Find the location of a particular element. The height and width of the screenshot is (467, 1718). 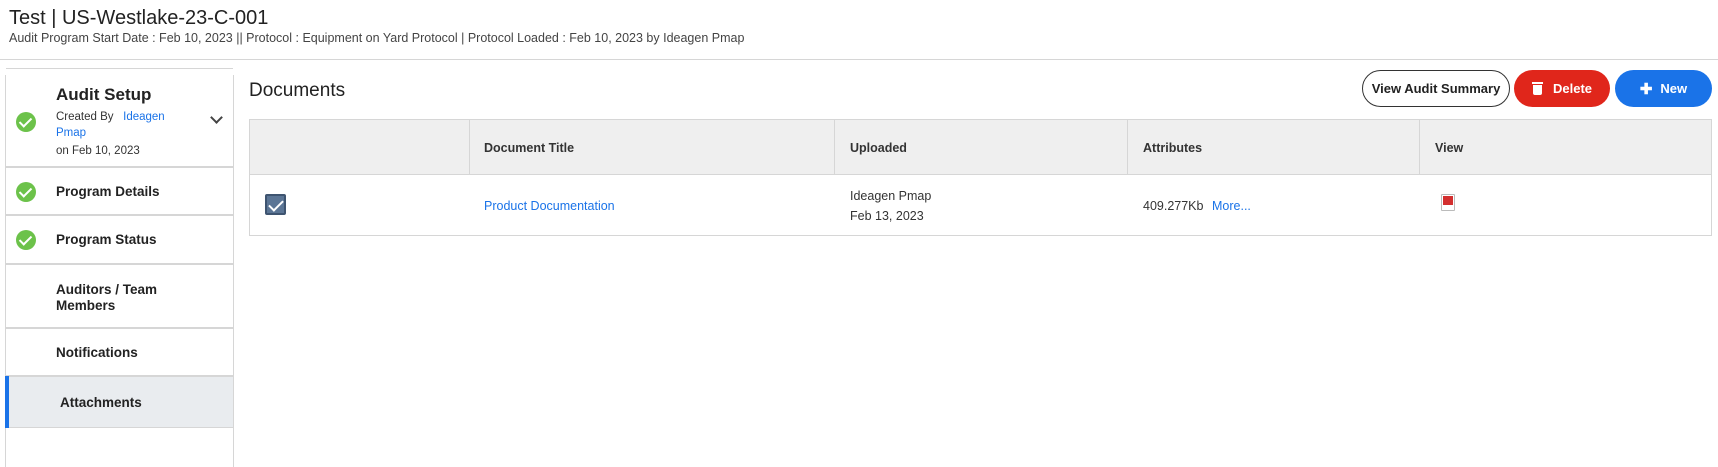

created-by-label: Created By is located at coordinates (85, 117).